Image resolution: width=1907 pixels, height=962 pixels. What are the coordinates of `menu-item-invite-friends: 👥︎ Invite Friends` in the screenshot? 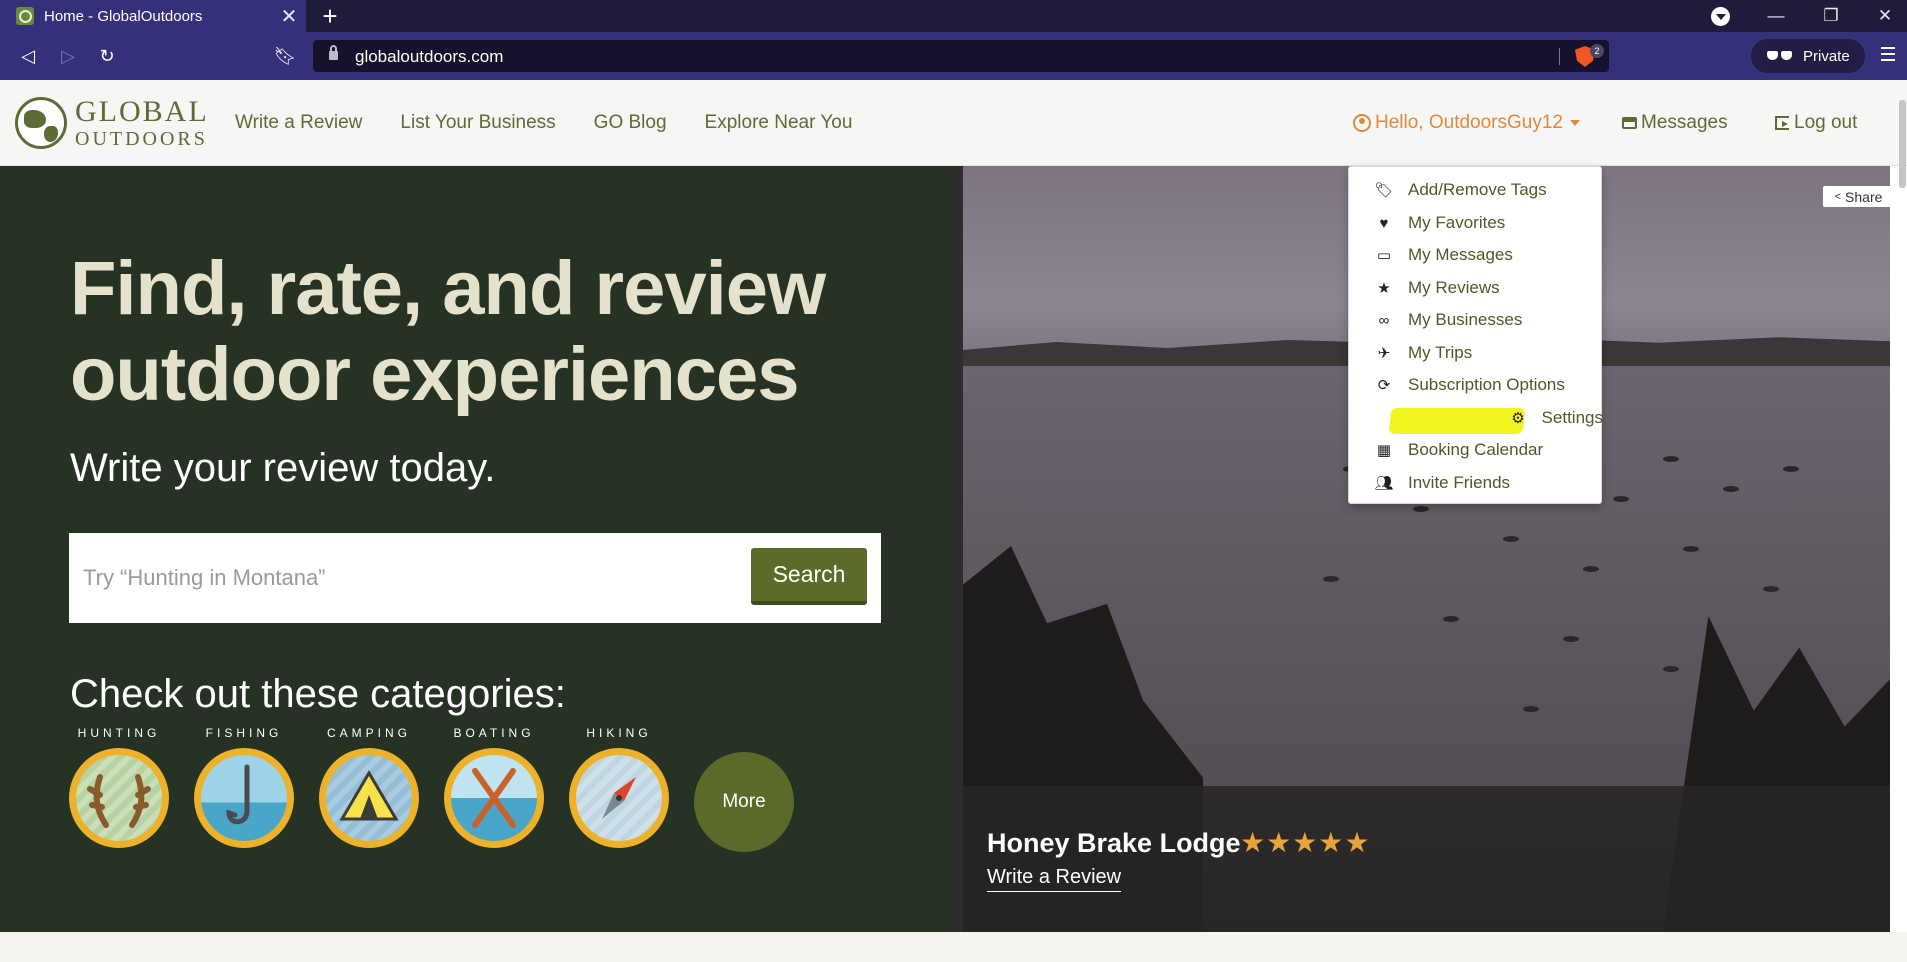 It's located at (1476, 483).